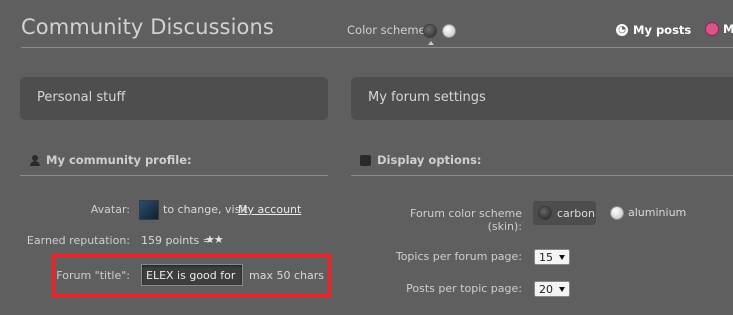 Image resolution: width=733 pixels, height=315 pixels. Describe the element at coordinates (174, 98) in the screenshot. I see `tab-personal-stuff: Personal stuff` at that location.